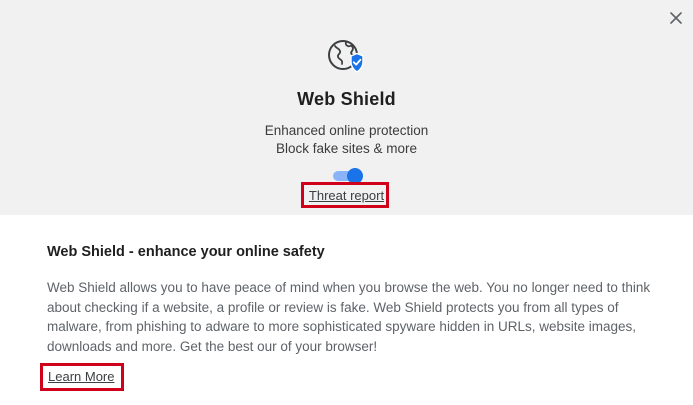 This screenshot has width=693, height=405. What do you see at coordinates (346, 148) in the screenshot?
I see `subtitle-line-2: Block fake sites & more` at bounding box center [346, 148].